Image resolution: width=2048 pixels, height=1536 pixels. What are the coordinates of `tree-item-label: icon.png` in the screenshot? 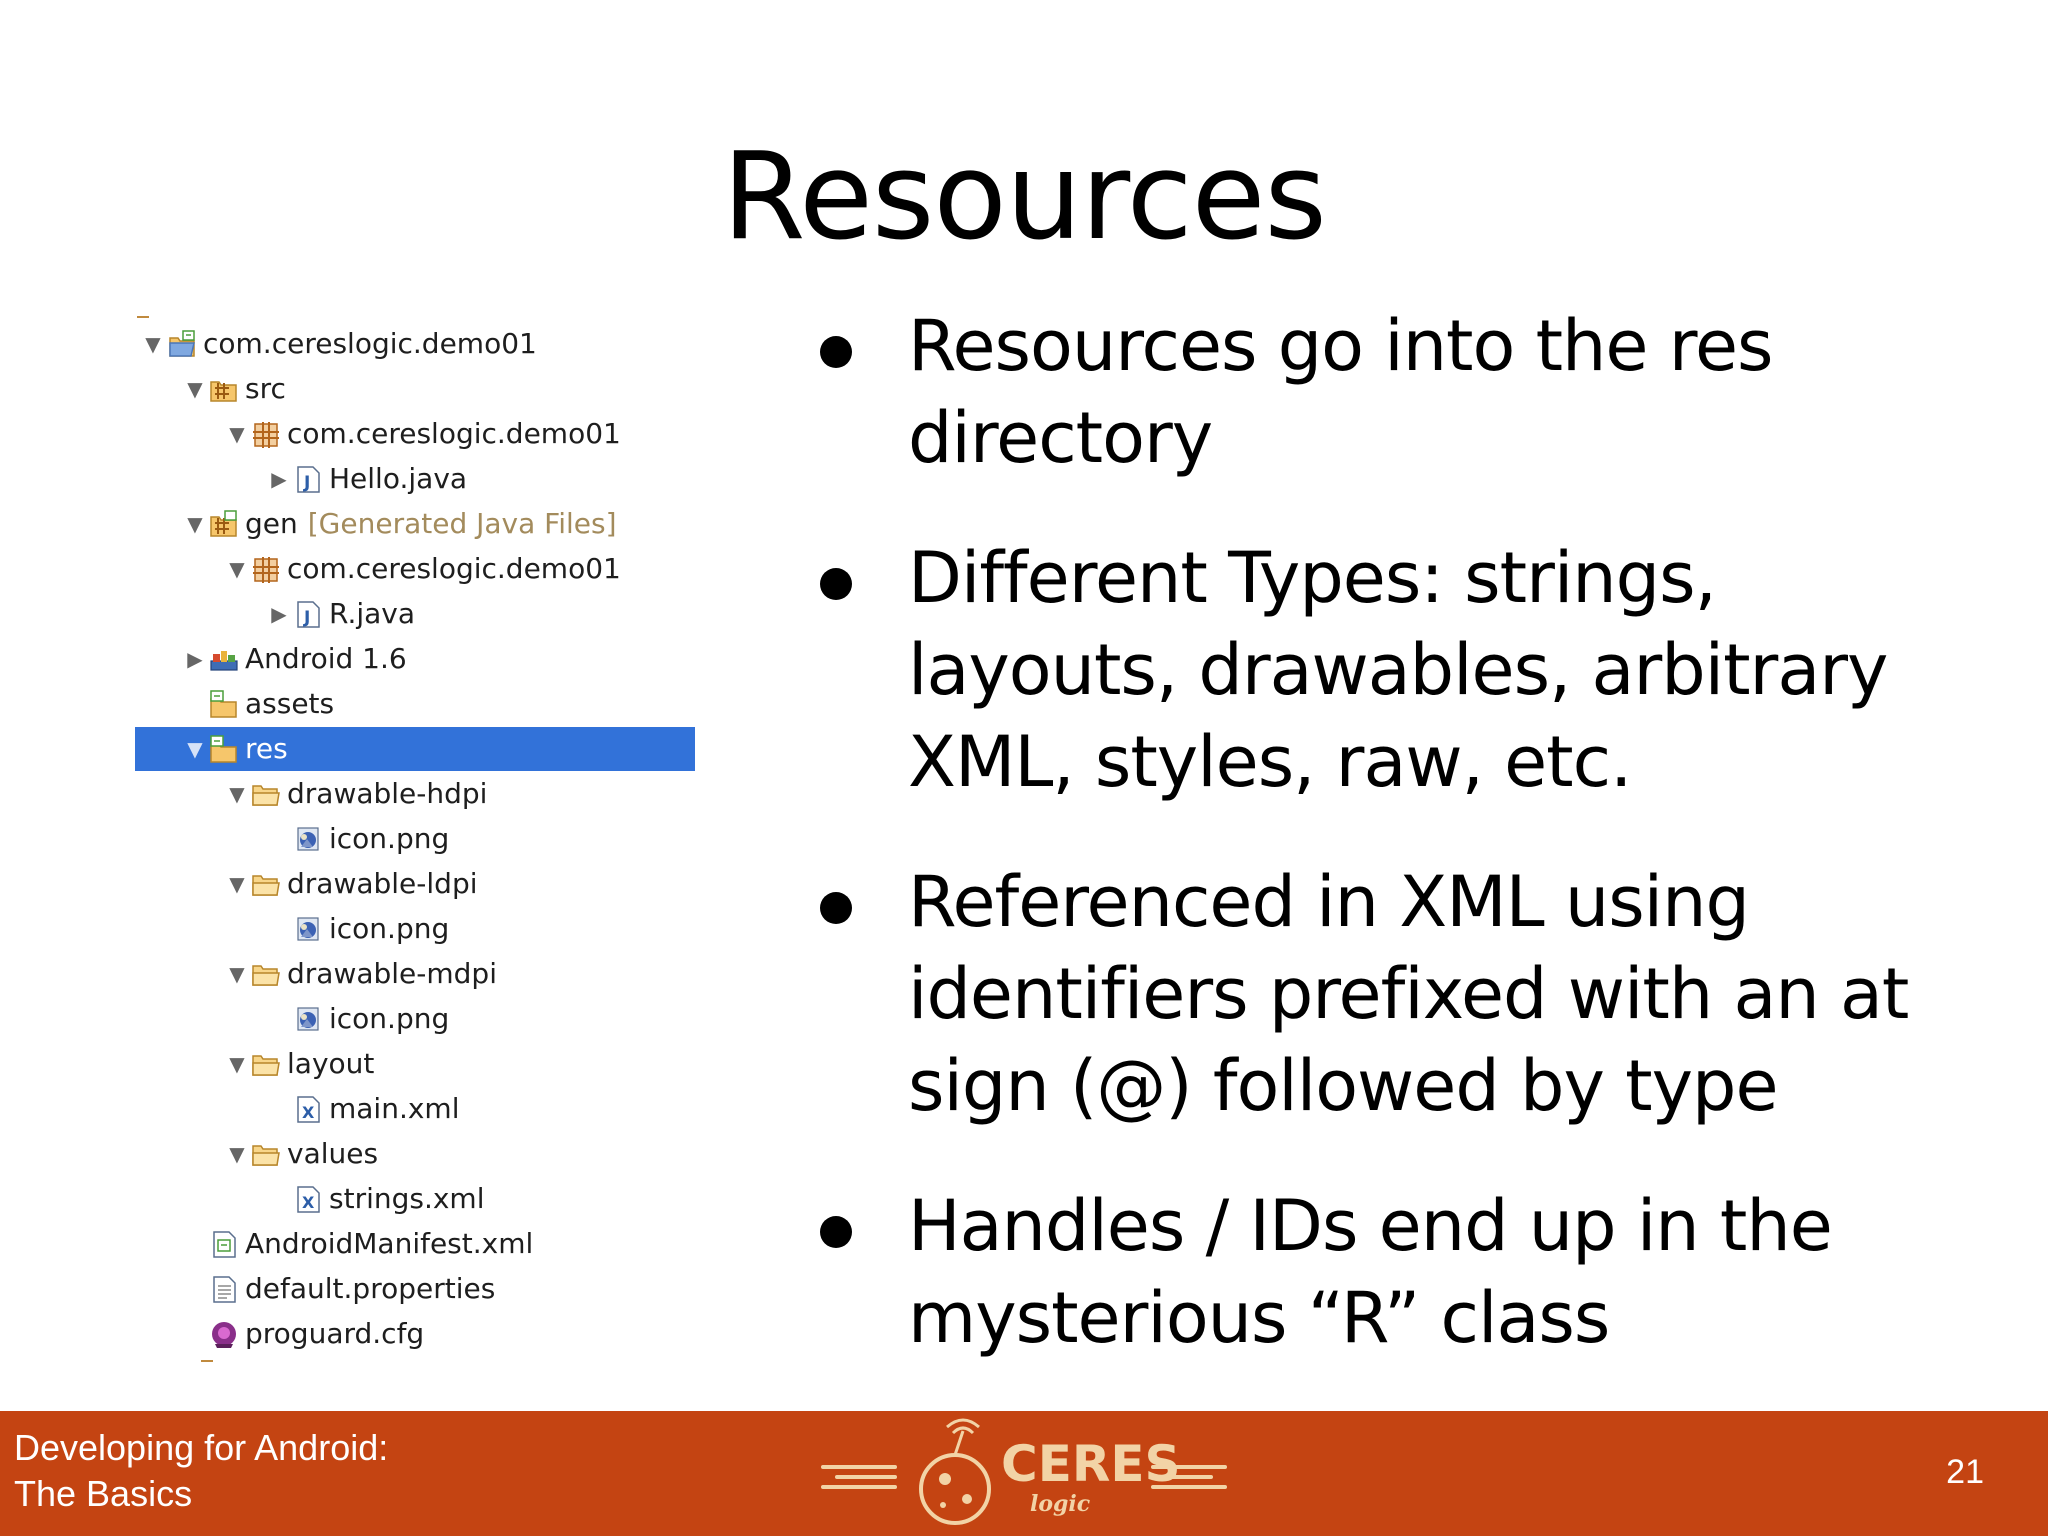 It's located at (389, 929).